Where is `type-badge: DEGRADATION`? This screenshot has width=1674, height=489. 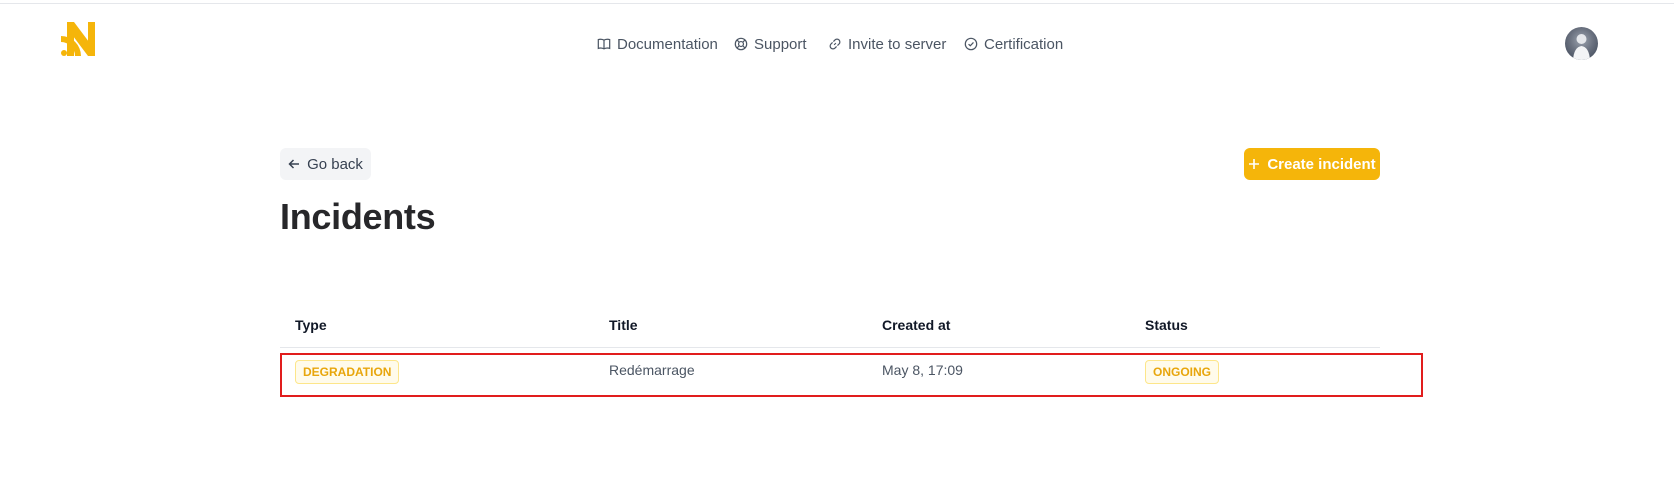
type-badge: DEGRADATION is located at coordinates (347, 372).